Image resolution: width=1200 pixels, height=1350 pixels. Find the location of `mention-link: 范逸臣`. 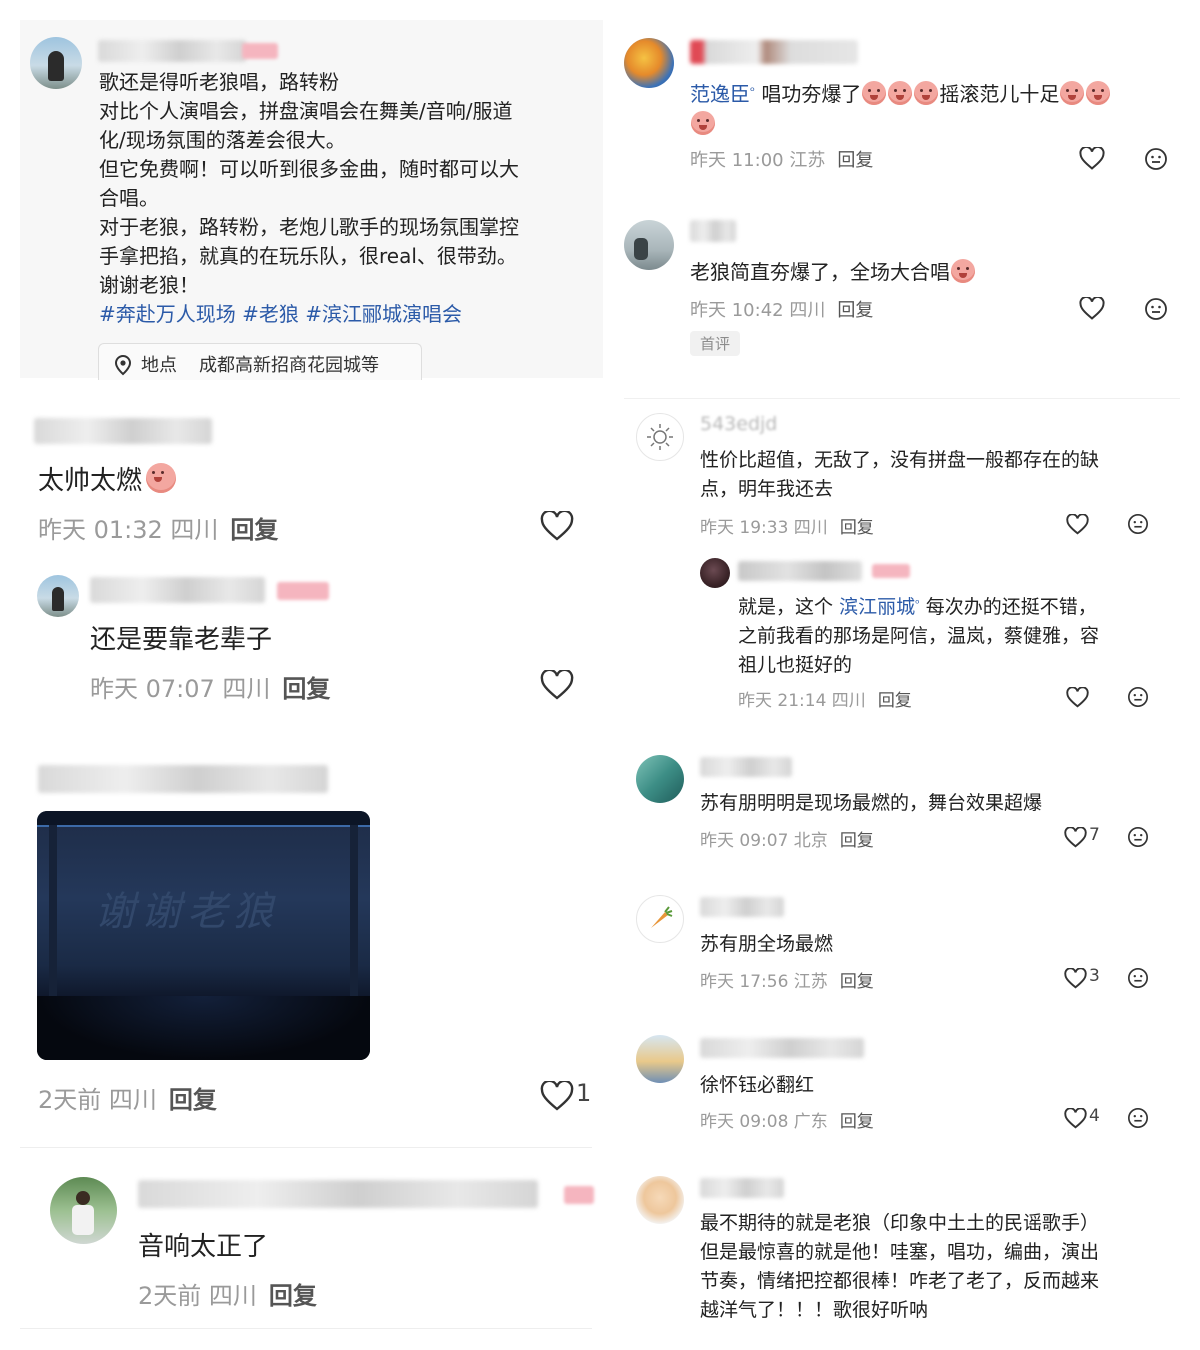

mention-link: 范逸臣 is located at coordinates (720, 94).